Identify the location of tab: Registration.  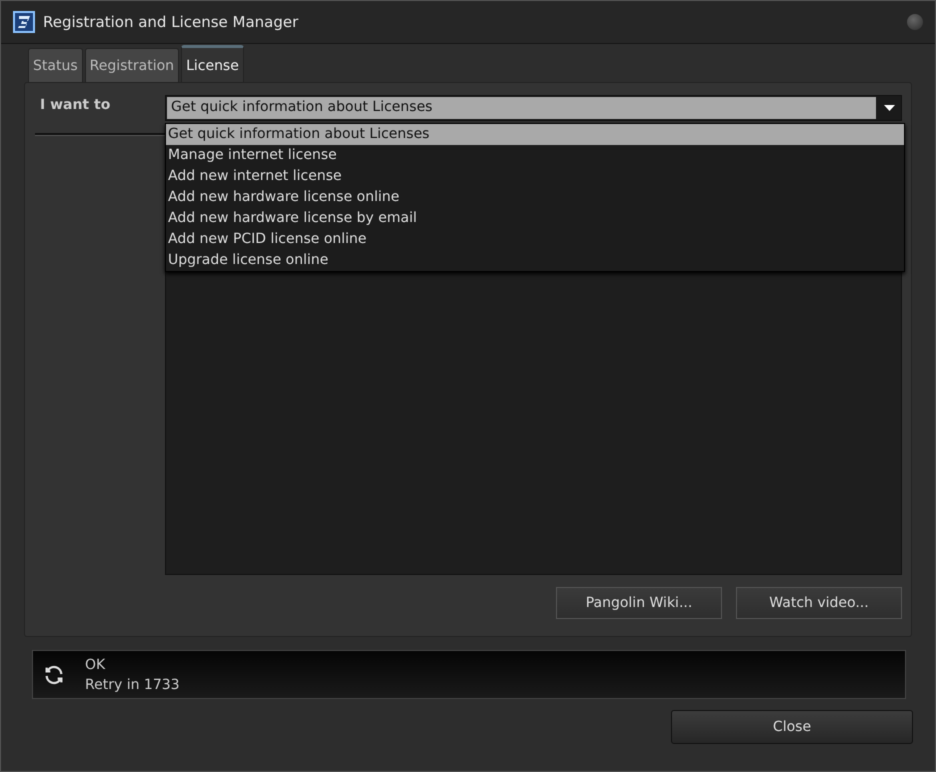
(132, 65).